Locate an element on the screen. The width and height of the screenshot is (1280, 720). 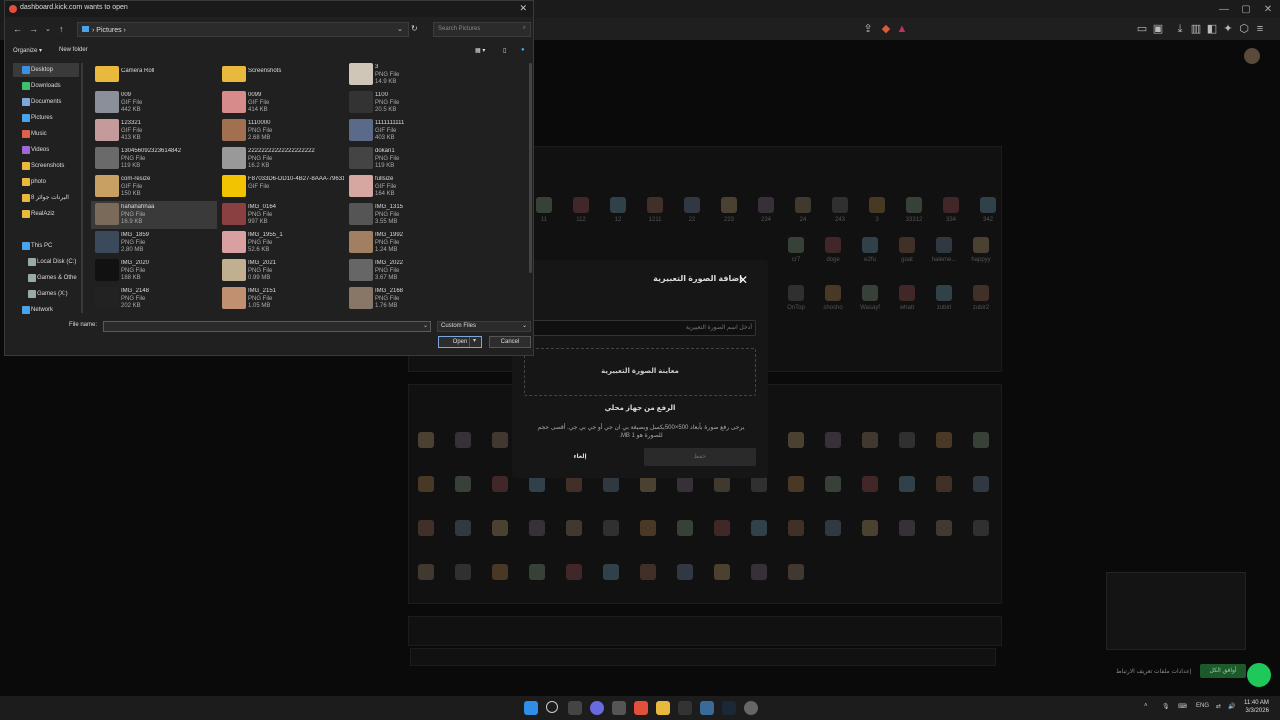
file-item: IMG_1859 PNG File 2.80 MB is located at coordinates (154, 243).